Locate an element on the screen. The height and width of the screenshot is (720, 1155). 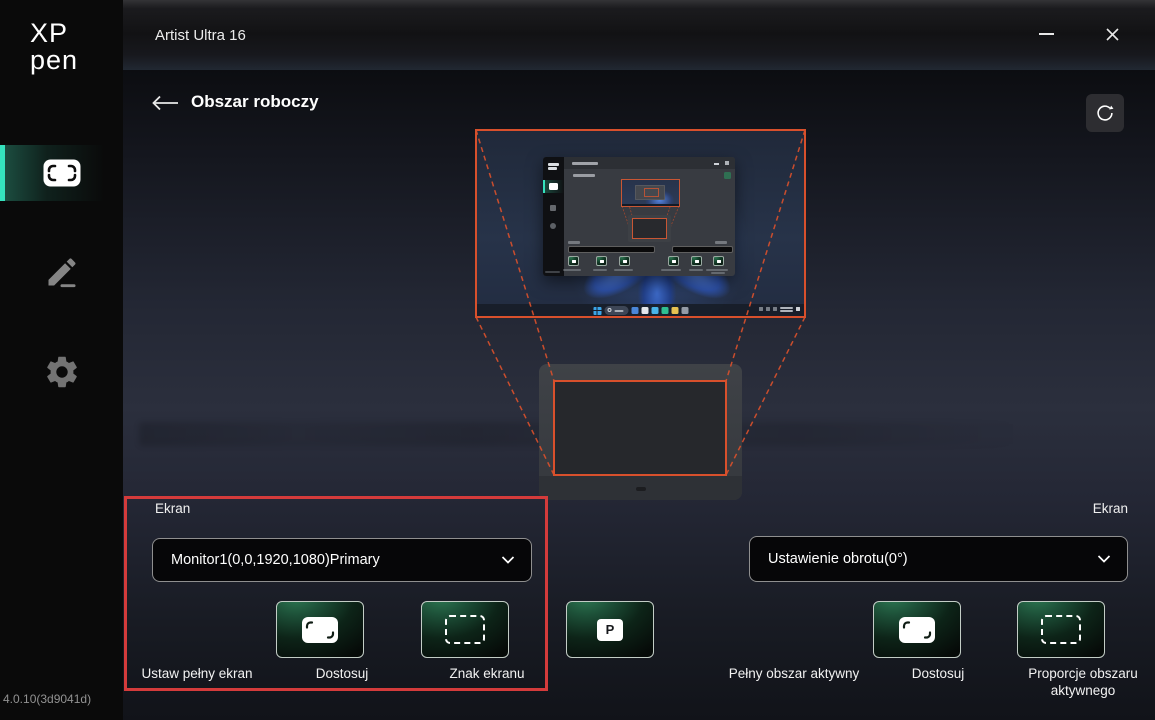
taskbar-clock is located at coordinates (786, 309).